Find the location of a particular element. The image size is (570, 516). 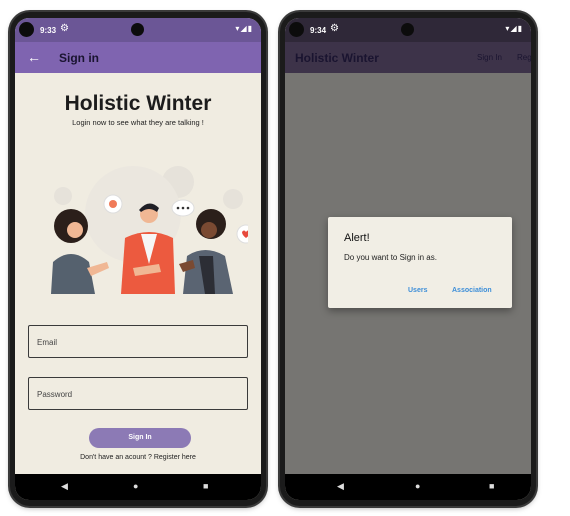

status-bar: 9:34 ⚙ ▾◢▮ is located at coordinates (408, 30).